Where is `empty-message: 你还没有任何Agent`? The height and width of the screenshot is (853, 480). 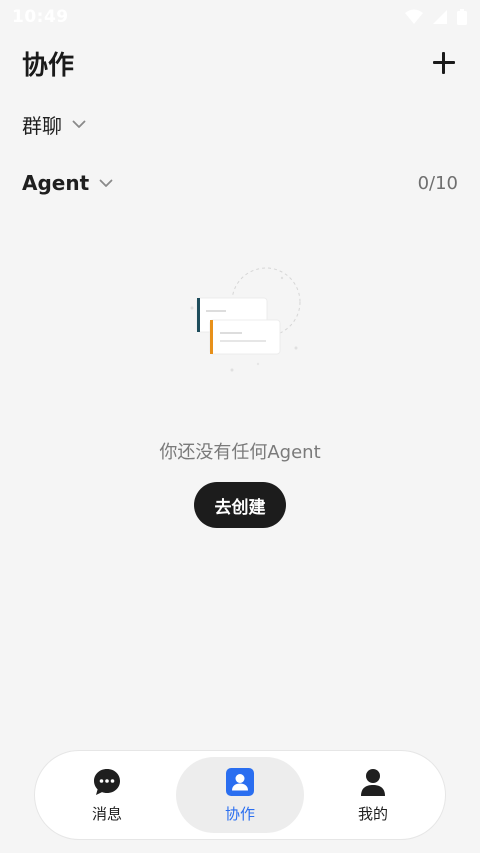 empty-message: 你还没有任何Agent is located at coordinates (240, 452).